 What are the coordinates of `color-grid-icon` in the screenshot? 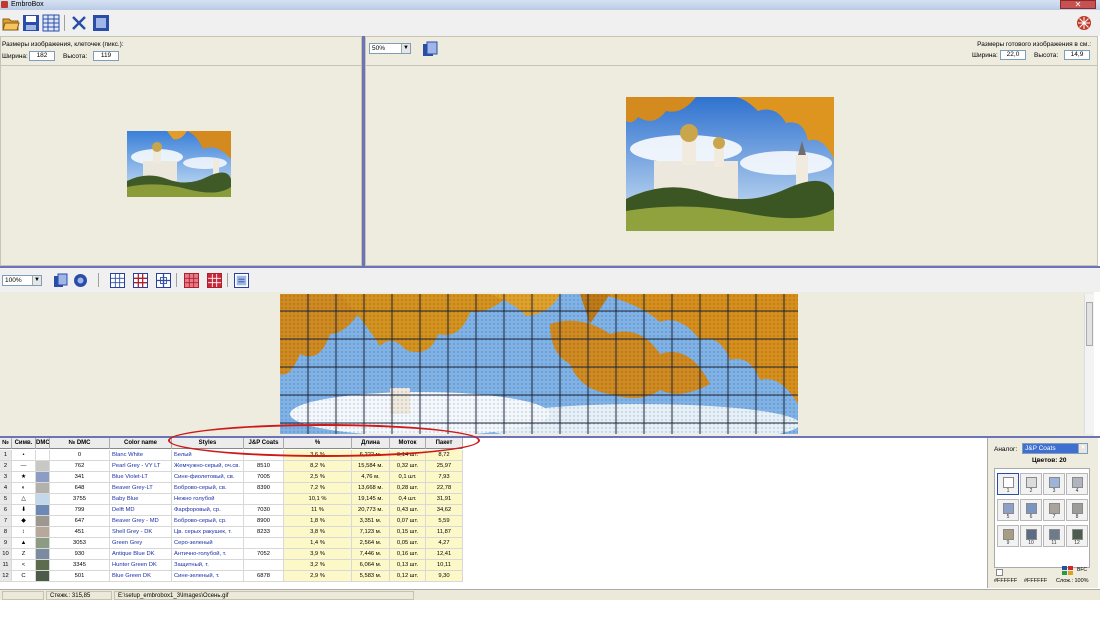 It's located at (191, 280).